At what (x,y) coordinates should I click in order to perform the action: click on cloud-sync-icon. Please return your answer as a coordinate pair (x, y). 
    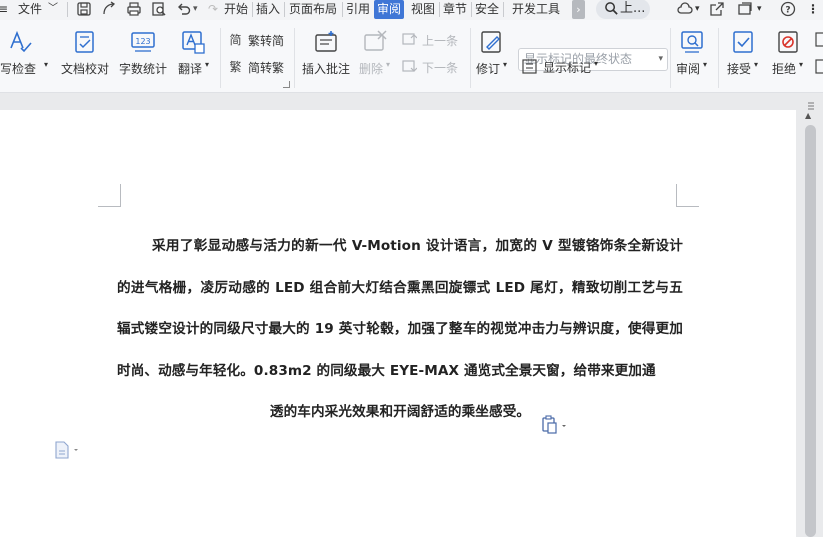
    Looking at the image, I should click on (685, 9).